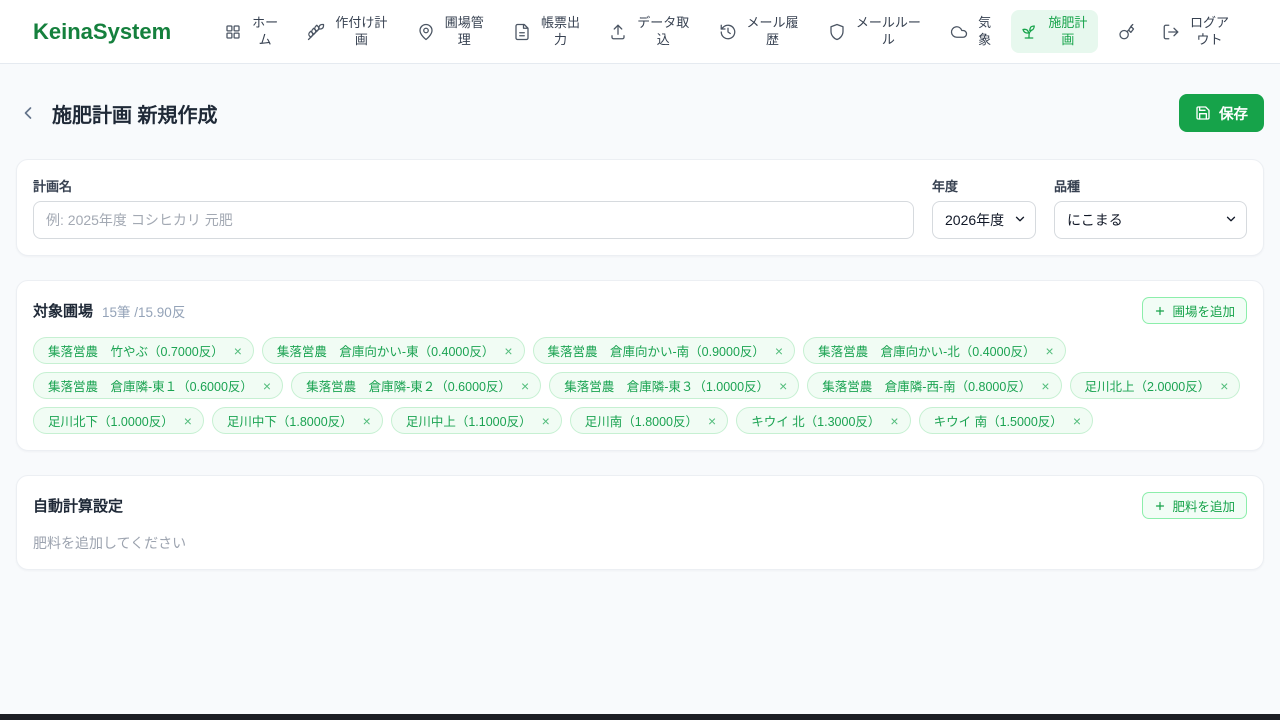 Image resolution: width=1280 pixels, height=720 pixels. What do you see at coordinates (998, 422) in the screenshot?
I see `field-tag-label: キウイ 南（1.5000反）` at bounding box center [998, 422].